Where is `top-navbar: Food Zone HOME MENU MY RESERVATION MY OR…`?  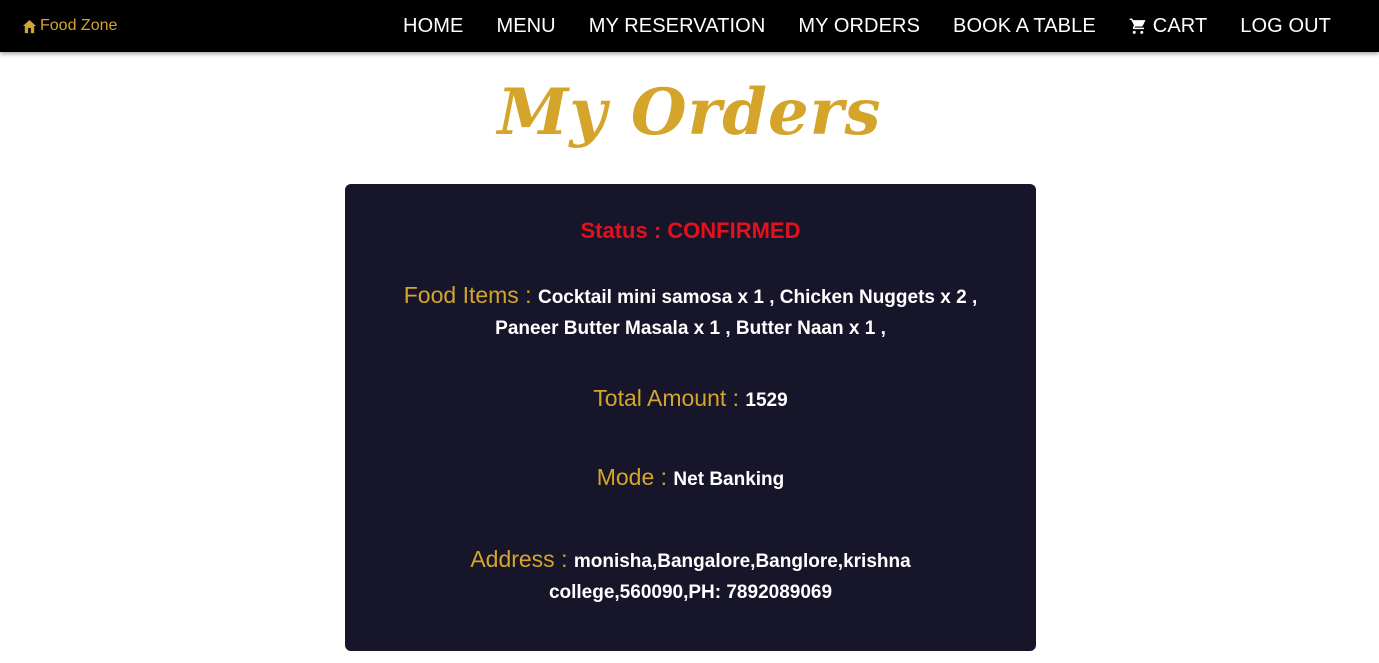
top-navbar: Food Zone HOME MENU MY RESERVATION MY OR… is located at coordinates (689, 26).